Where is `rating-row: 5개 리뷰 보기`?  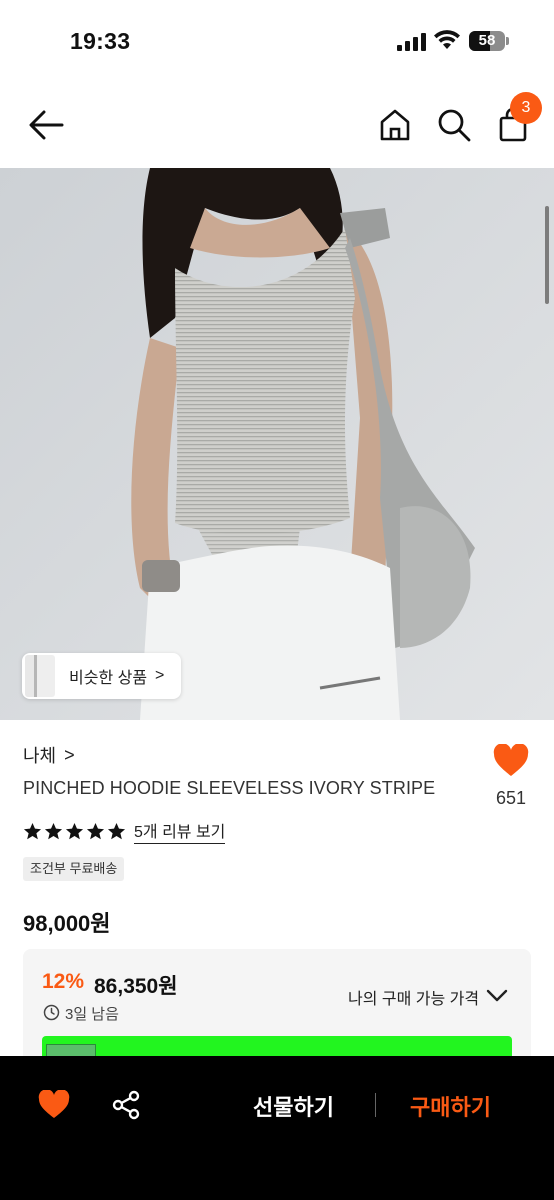 rating-row: 5개 리뷰 보기 is located at coordinates (124, 831).